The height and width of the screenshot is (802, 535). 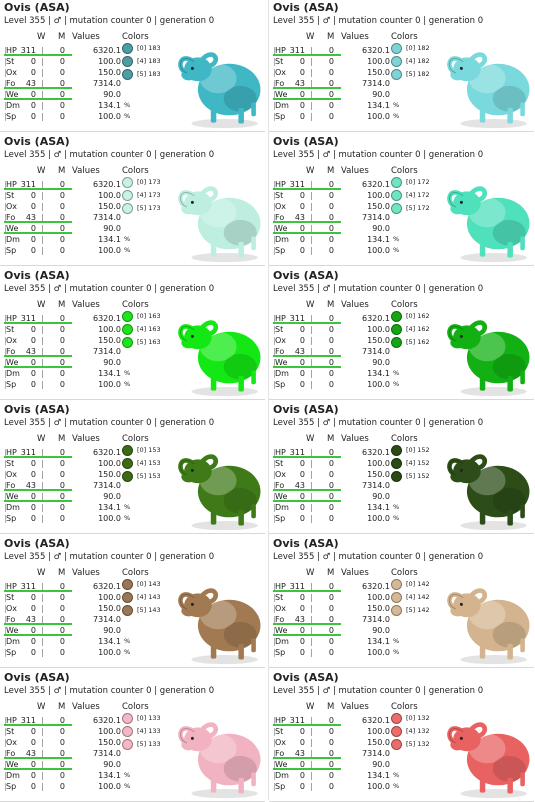 What do you see at coordinates (63, 340) in the screenshot?
I see `stat-row-ox: Ox 0 0 150.0 |` at bounding box center [63, 340].